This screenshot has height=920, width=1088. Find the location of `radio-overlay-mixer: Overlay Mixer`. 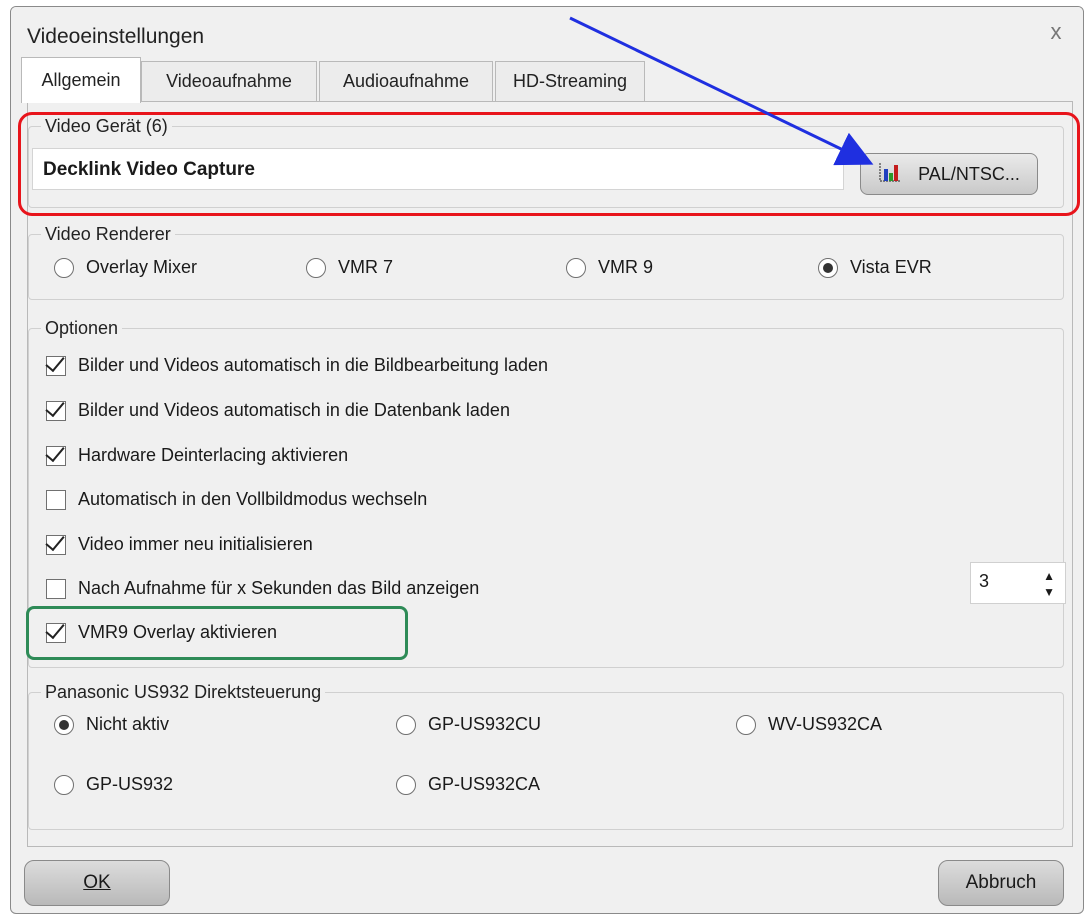

radio-overlay-mixer: Overlay Mixer is located at coordinates (125, 267).